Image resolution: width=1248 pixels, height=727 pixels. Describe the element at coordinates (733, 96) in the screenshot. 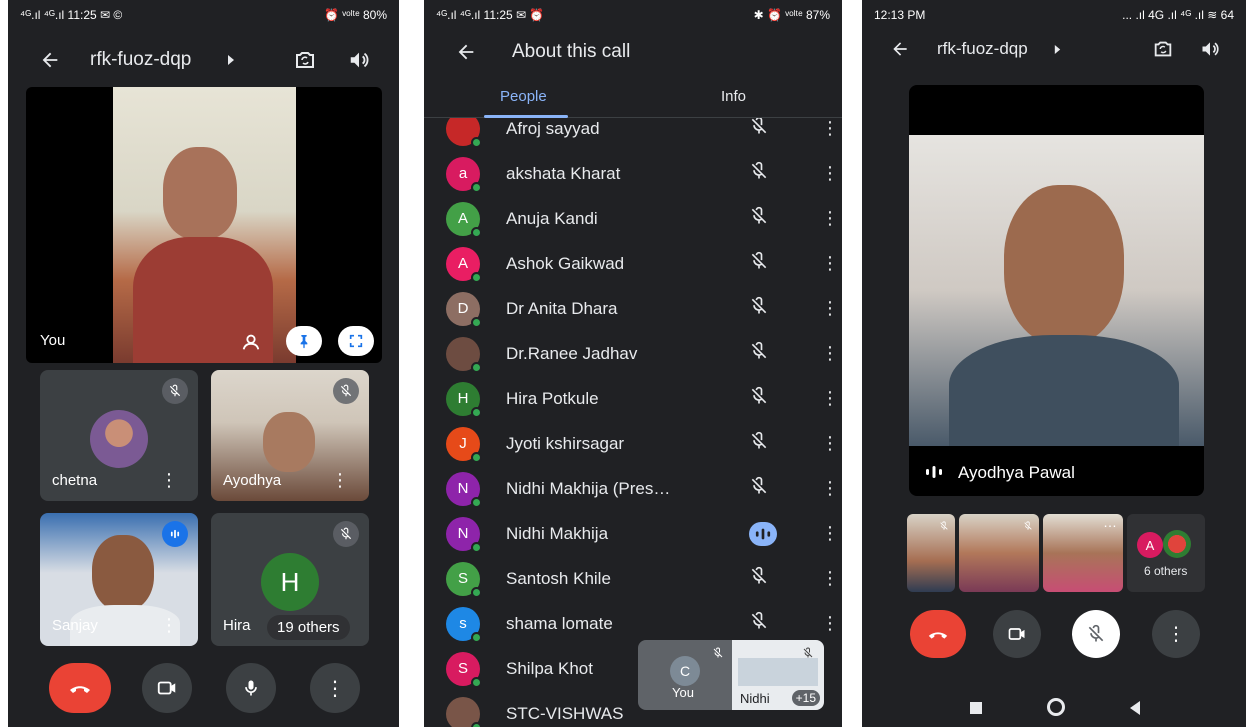

I see `tab-info: Info` at that location.